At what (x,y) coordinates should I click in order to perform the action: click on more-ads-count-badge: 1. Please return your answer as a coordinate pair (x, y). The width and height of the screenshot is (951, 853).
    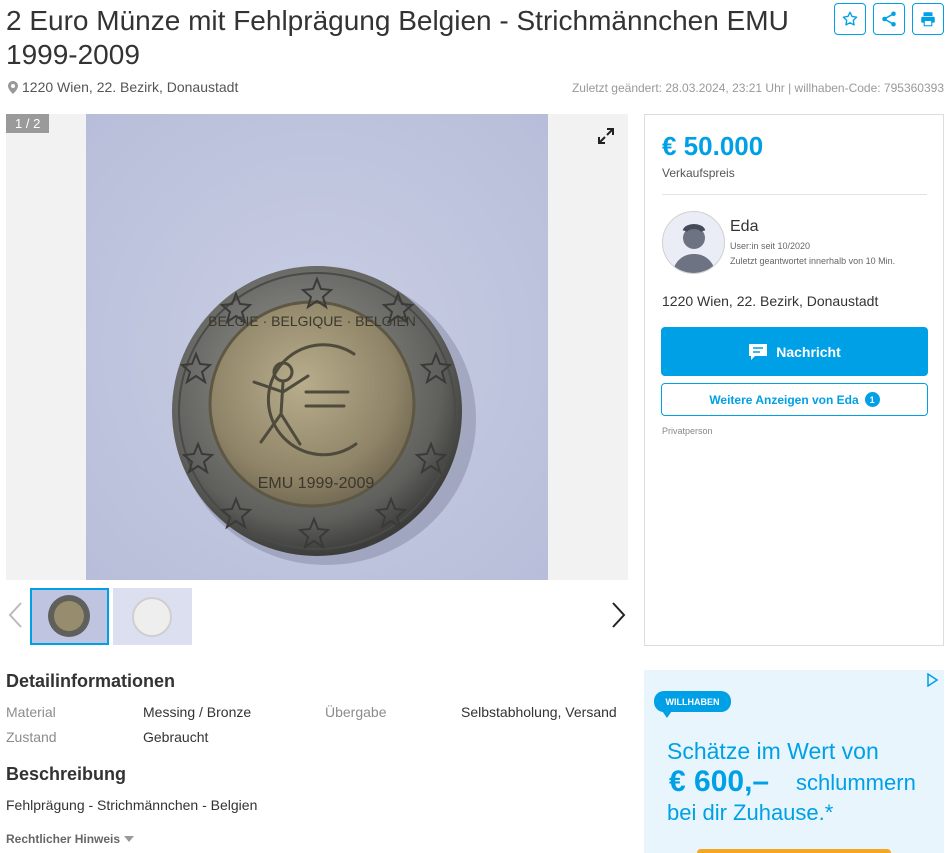
    Looking at the image, I should click on (872, 399).